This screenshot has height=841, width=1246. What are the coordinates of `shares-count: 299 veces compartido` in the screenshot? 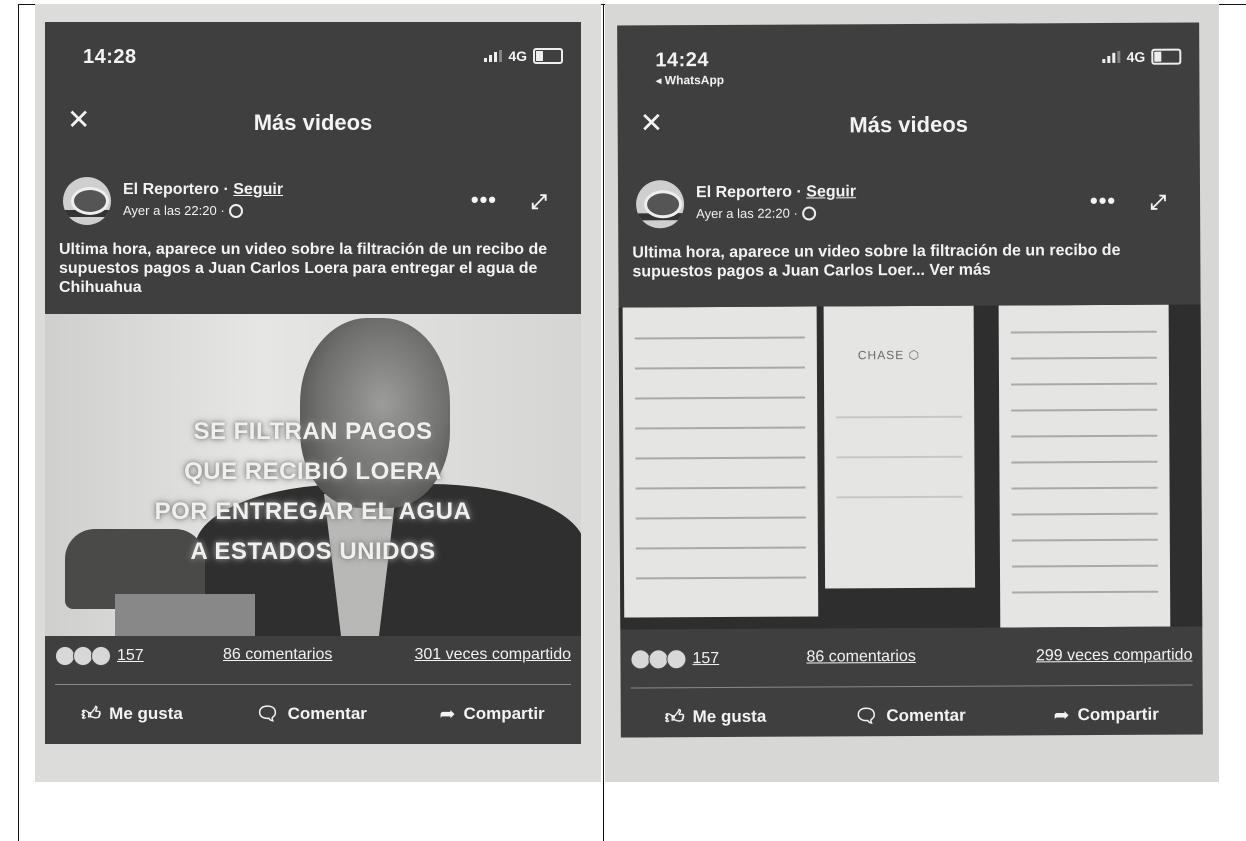 It's located at (1114, 656).